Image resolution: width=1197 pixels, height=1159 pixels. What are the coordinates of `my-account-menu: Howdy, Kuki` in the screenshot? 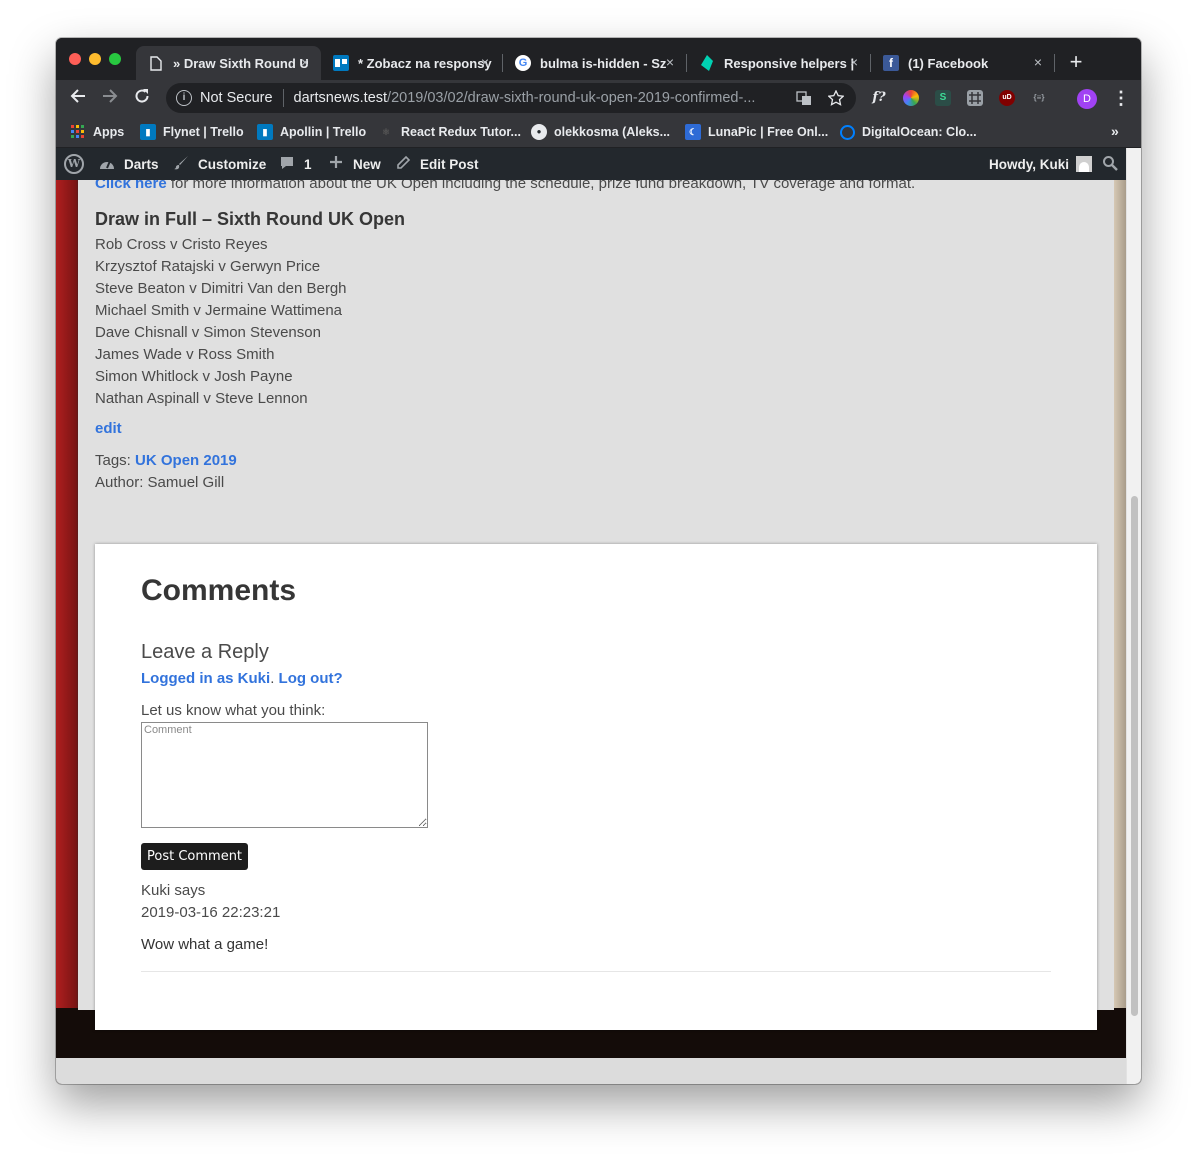 It's located at (1041, 164).